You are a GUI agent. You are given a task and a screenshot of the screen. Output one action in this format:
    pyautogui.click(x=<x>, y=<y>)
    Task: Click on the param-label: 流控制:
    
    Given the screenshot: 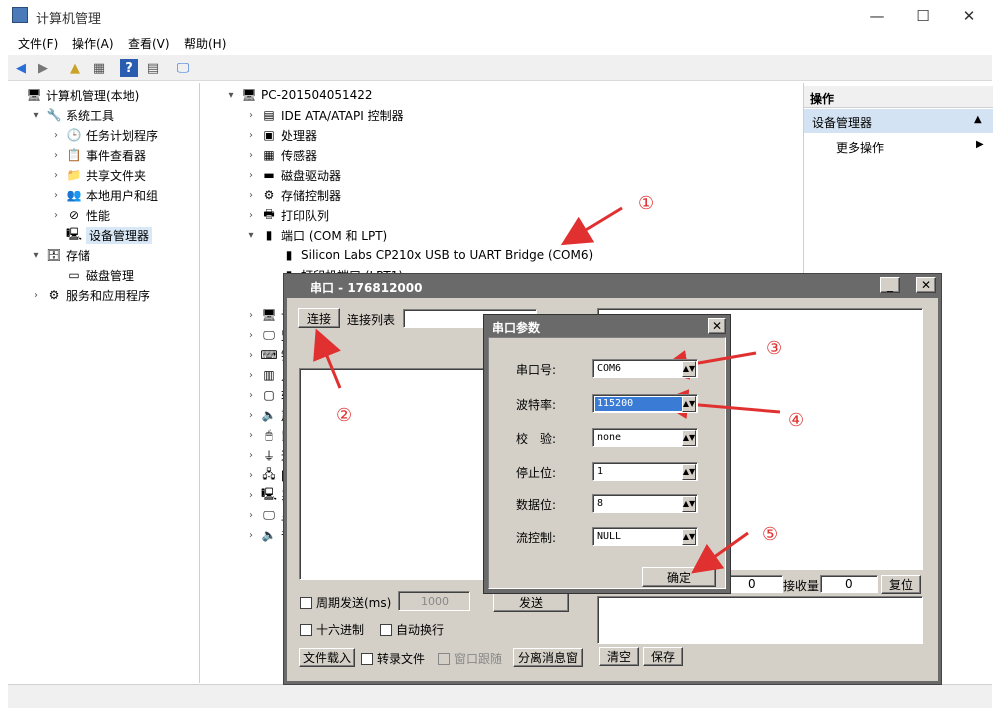 What is the action you would take?
    pyautogui.click(x=536, y=538)
    